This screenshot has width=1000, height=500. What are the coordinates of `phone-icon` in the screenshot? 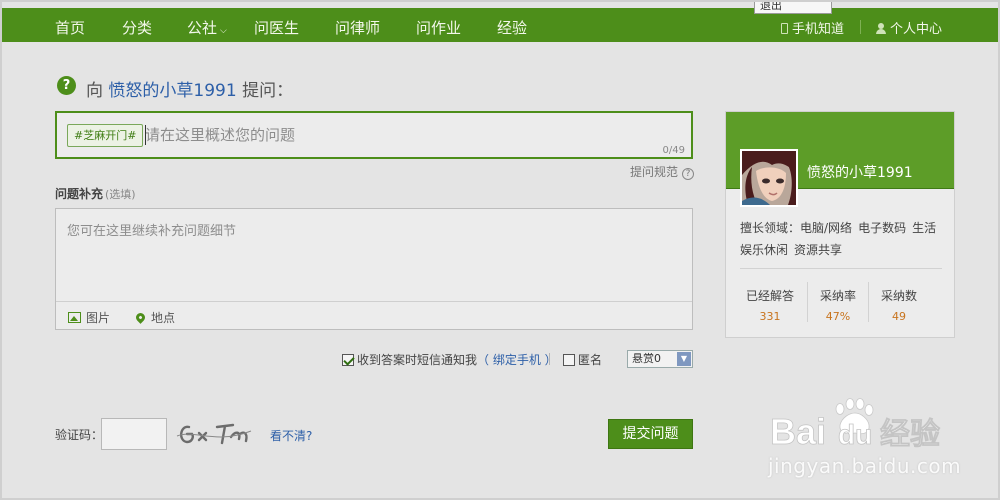 It's located at (784, 28).